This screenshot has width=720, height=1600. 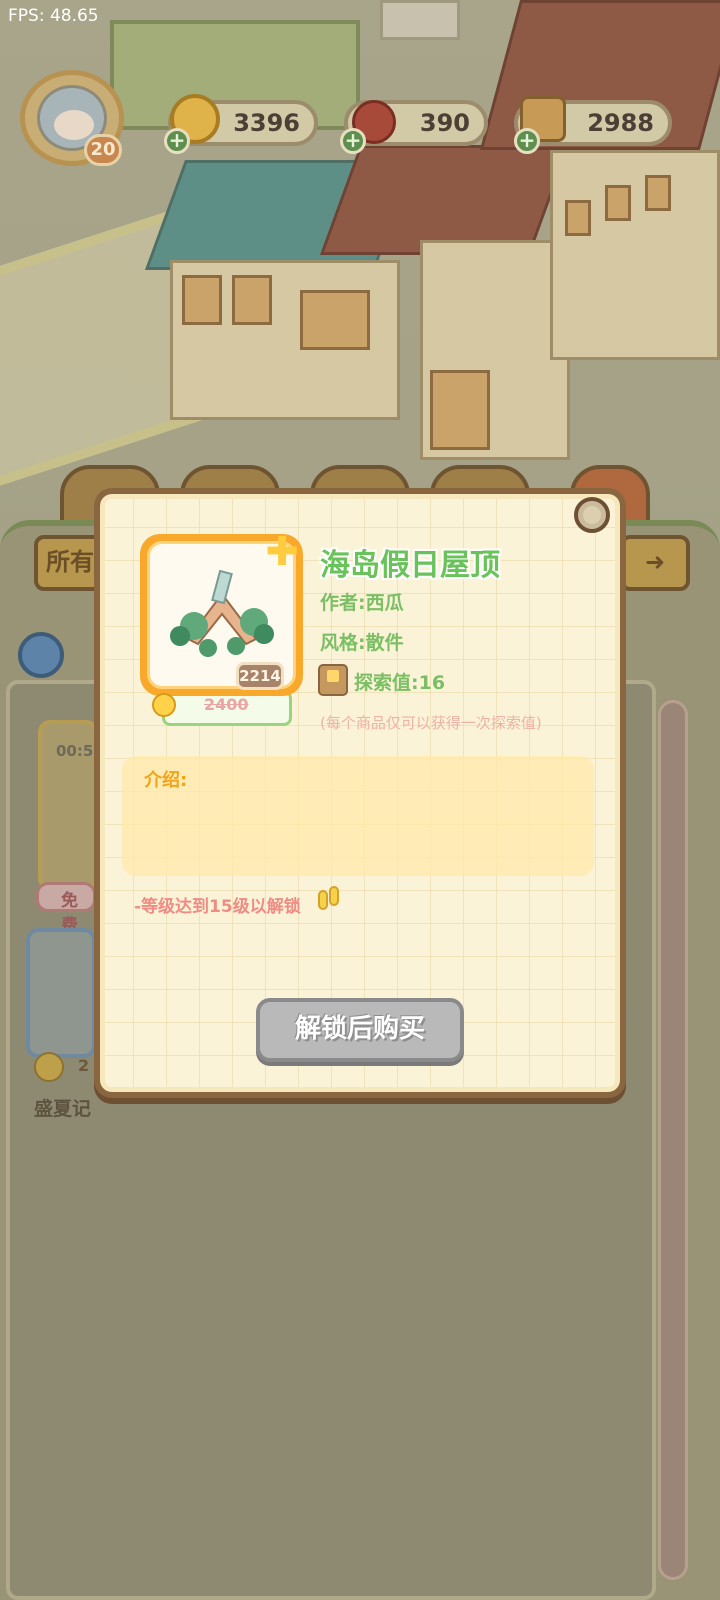 What do you see at coordinates (53, 16) in the screenshot?
I see `fps-counter: FPS: 48.65` at bounding box center [53, 16].